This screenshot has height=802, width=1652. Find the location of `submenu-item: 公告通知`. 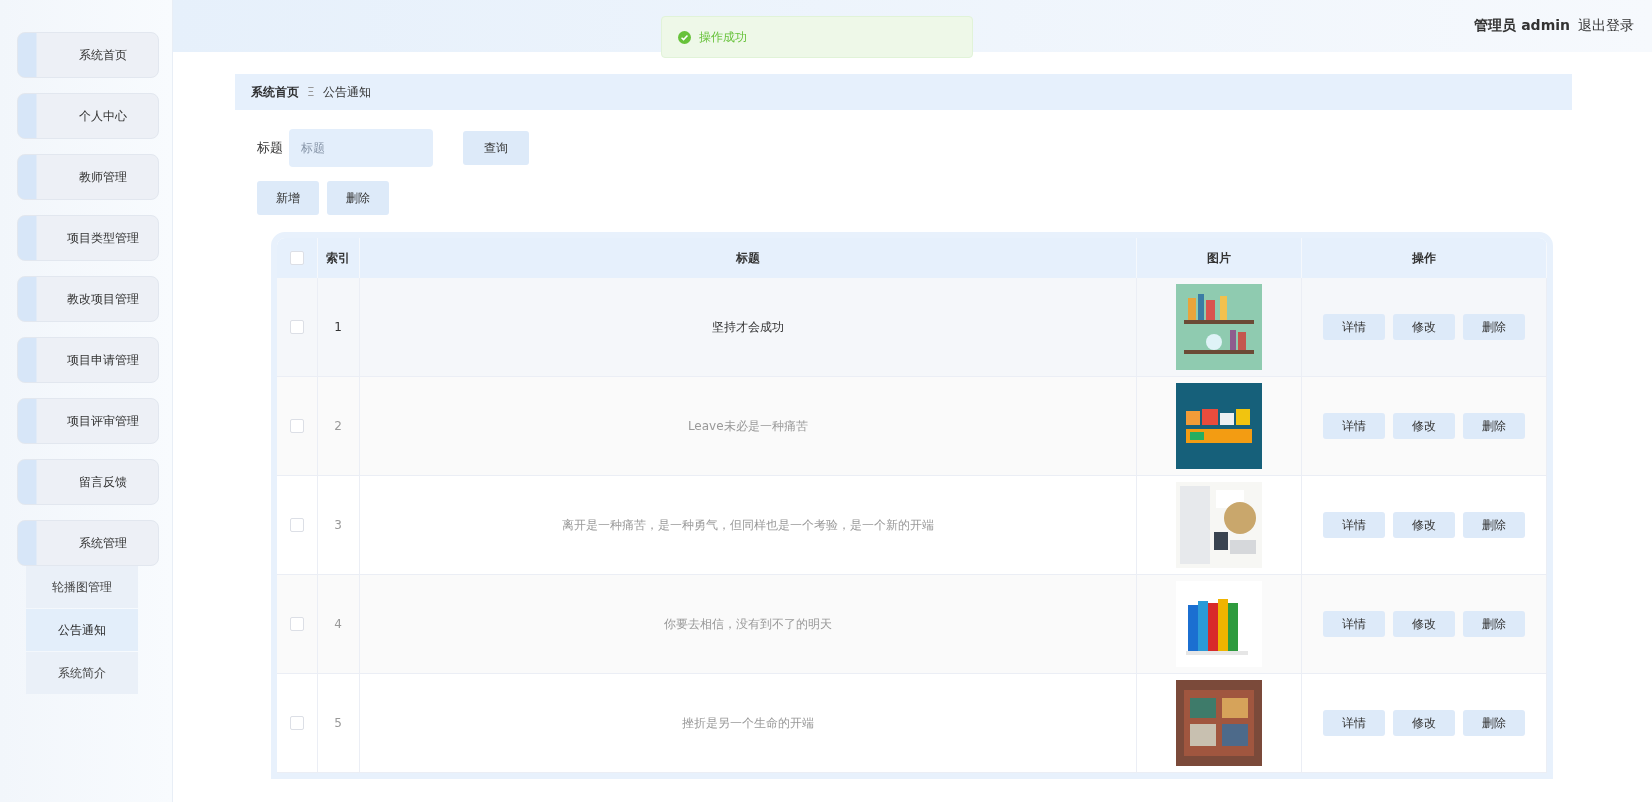

submenu-item: 公告通知 is located at coordinates (82, 630).